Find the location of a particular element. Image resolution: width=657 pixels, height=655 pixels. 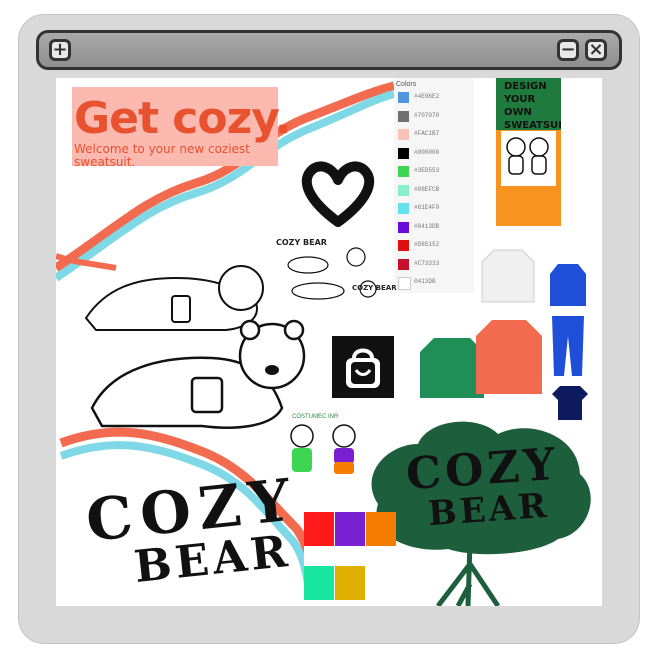

poster-text: DESIGN YOUR OWN SWEATSUIT is located at coordinates (532, 106).